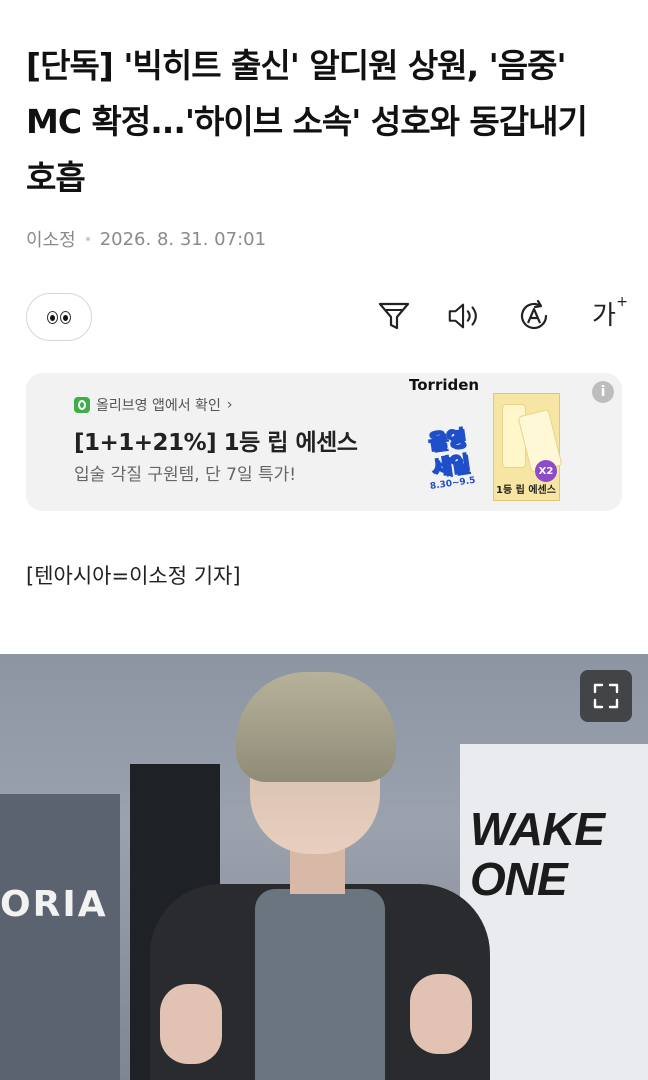 The width and height of the screenshot is (648, 1080). I want to click on font-size-button: 가 +, so click(607, 315).